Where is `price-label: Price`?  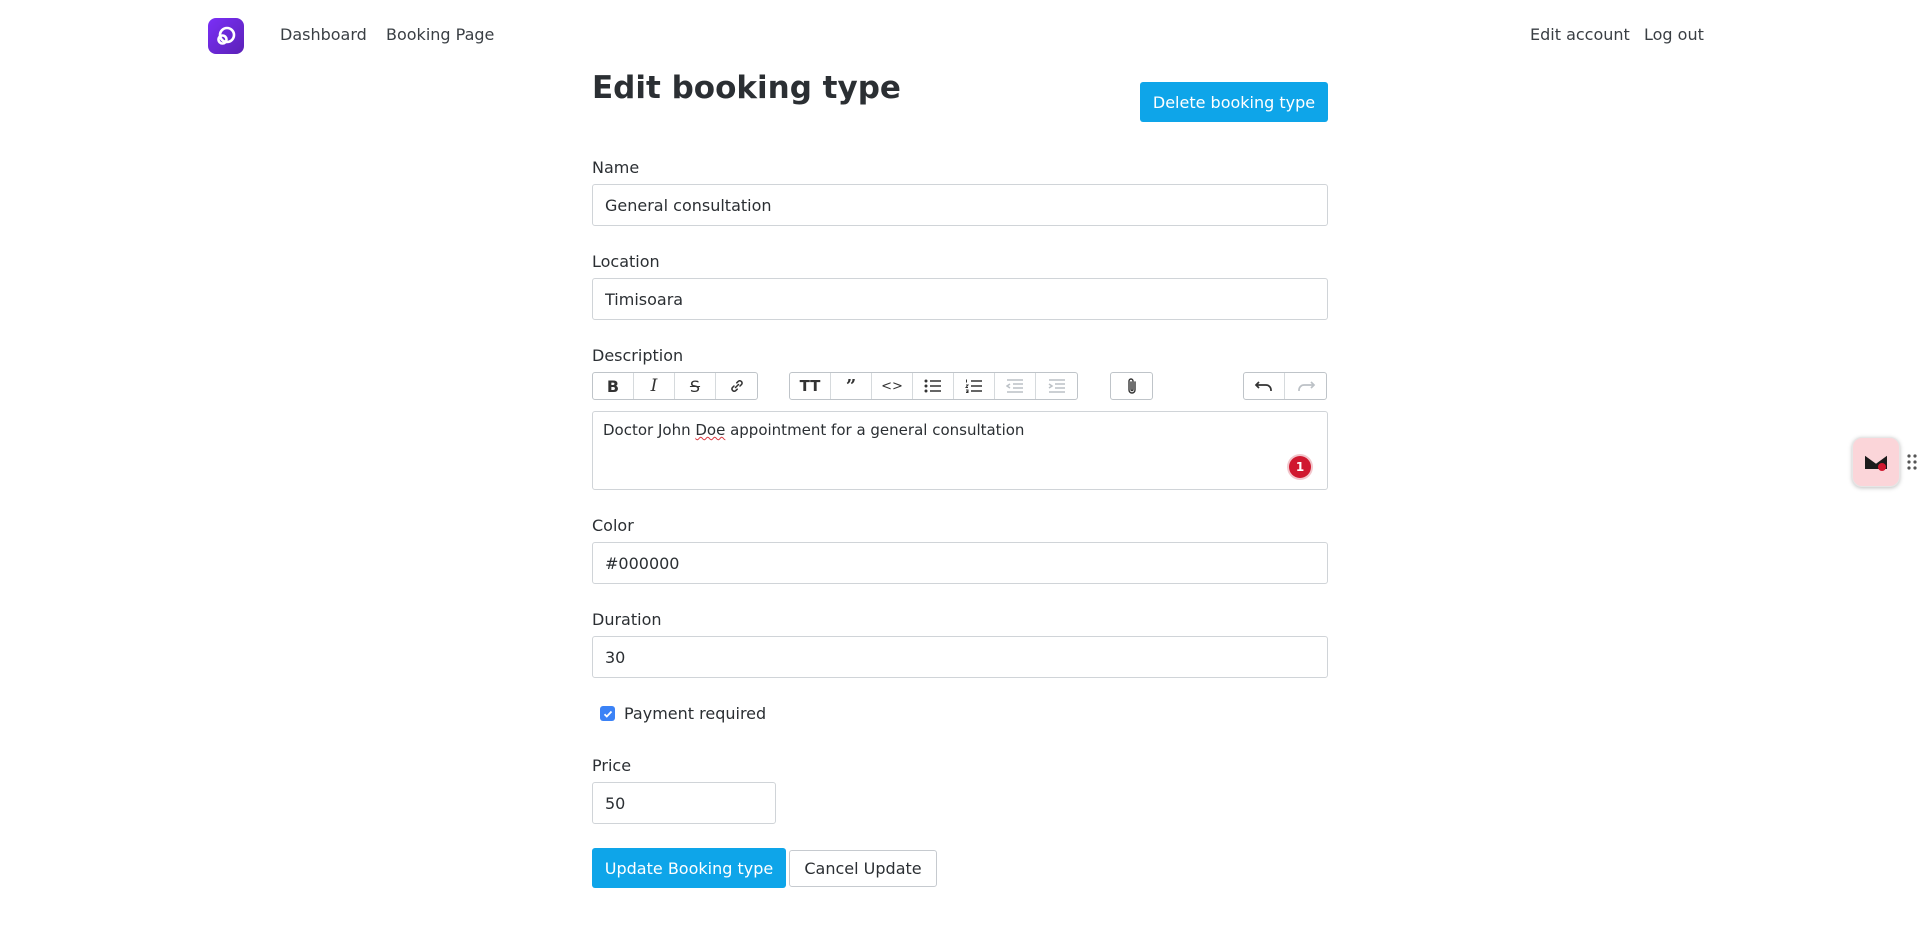
price-label: Price is located at coordinates (612, 765).